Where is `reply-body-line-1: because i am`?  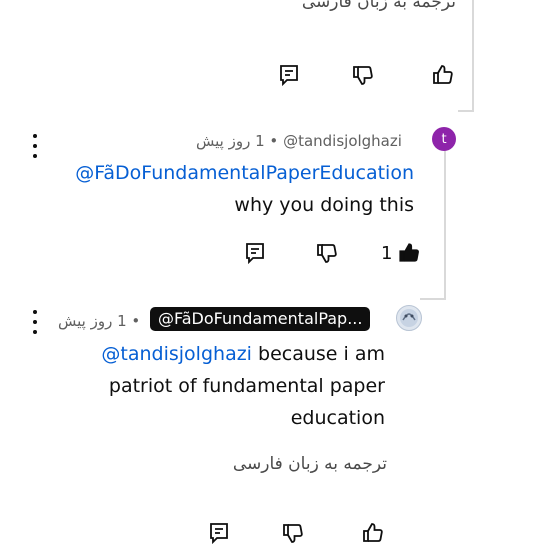 reply-body-line-1: because i am is located at coordinates (318, 354).